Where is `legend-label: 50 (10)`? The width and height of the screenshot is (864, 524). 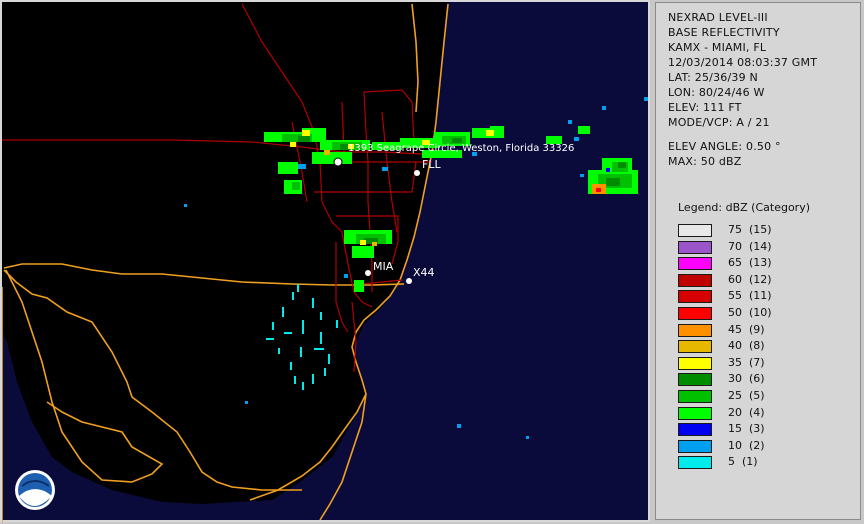
legend-label: 50 (10) is located at coordinates (750, 312).